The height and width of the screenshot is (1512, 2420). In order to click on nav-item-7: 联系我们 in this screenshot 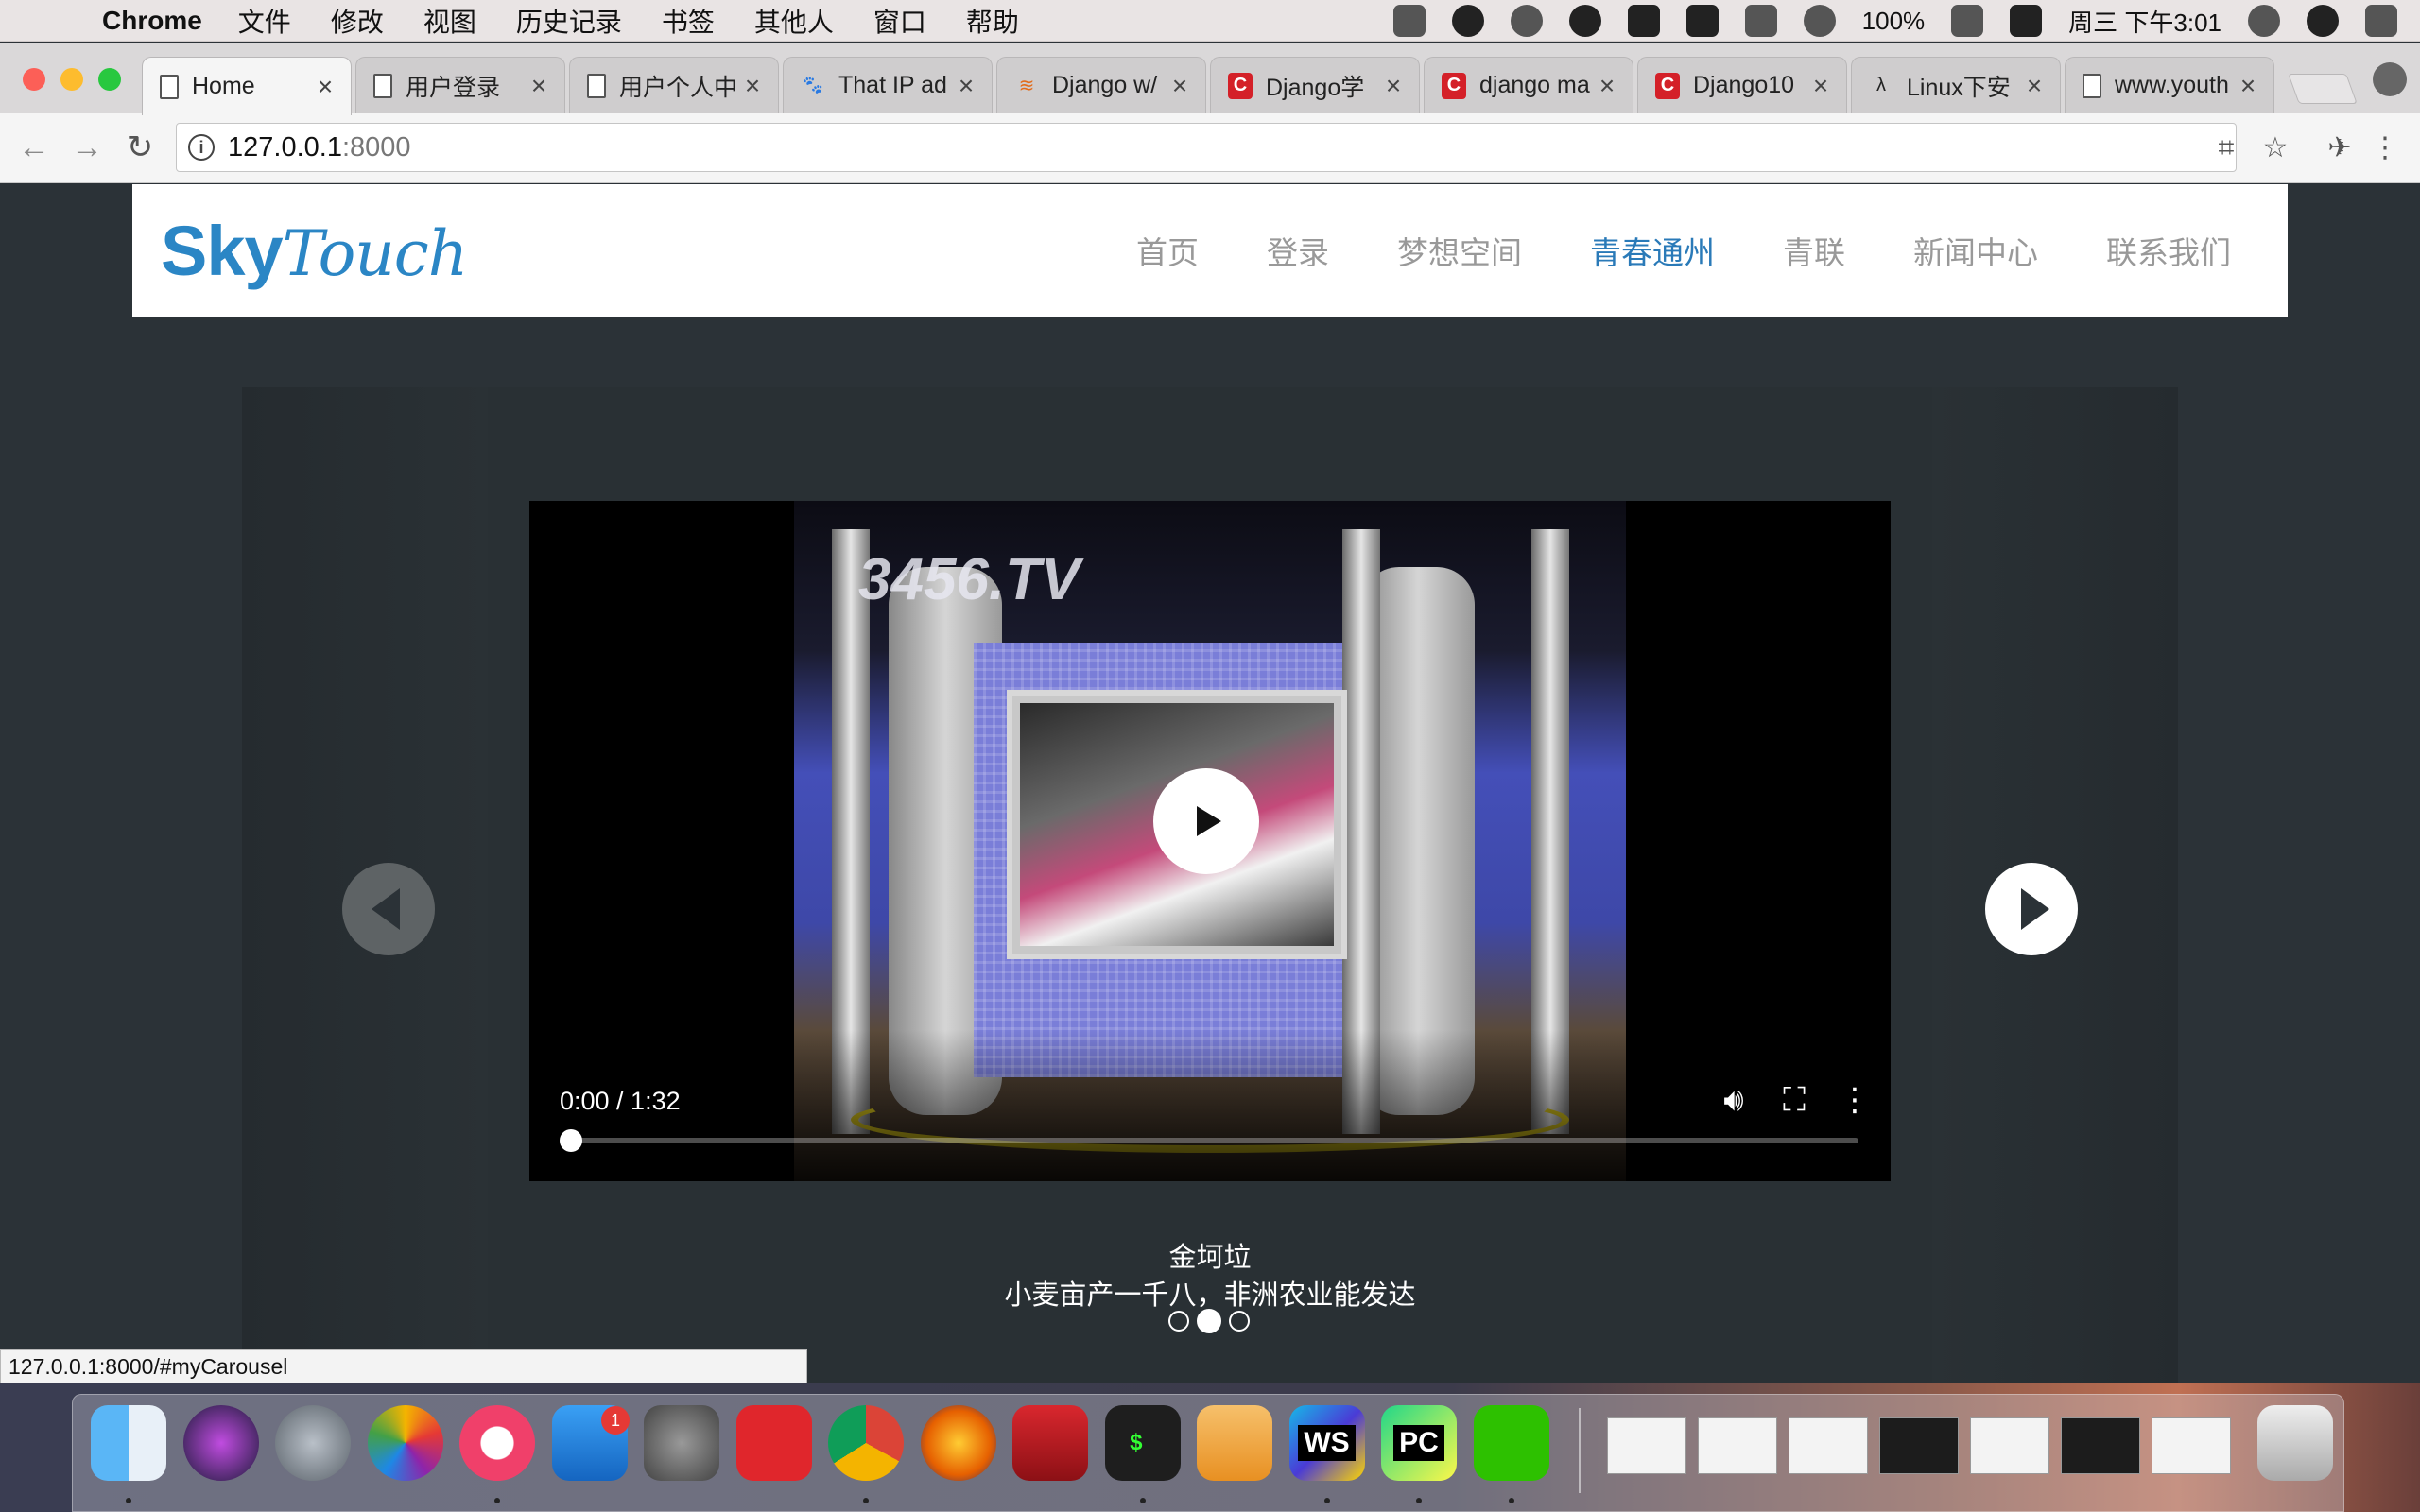, I will do `click(2168, 250)`.